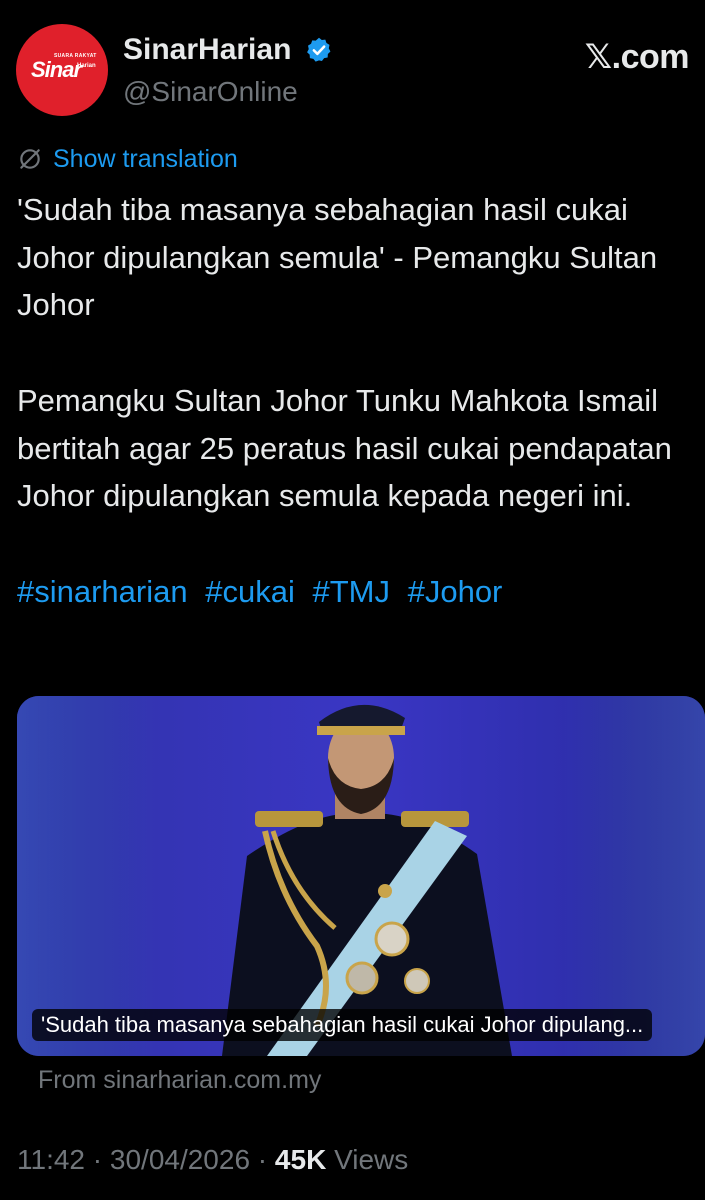 This screenshot has height=1200, width=705. Describe the element at coordinates (300, 1159) in the screenshot. I see `views-count: 45K` at that location.